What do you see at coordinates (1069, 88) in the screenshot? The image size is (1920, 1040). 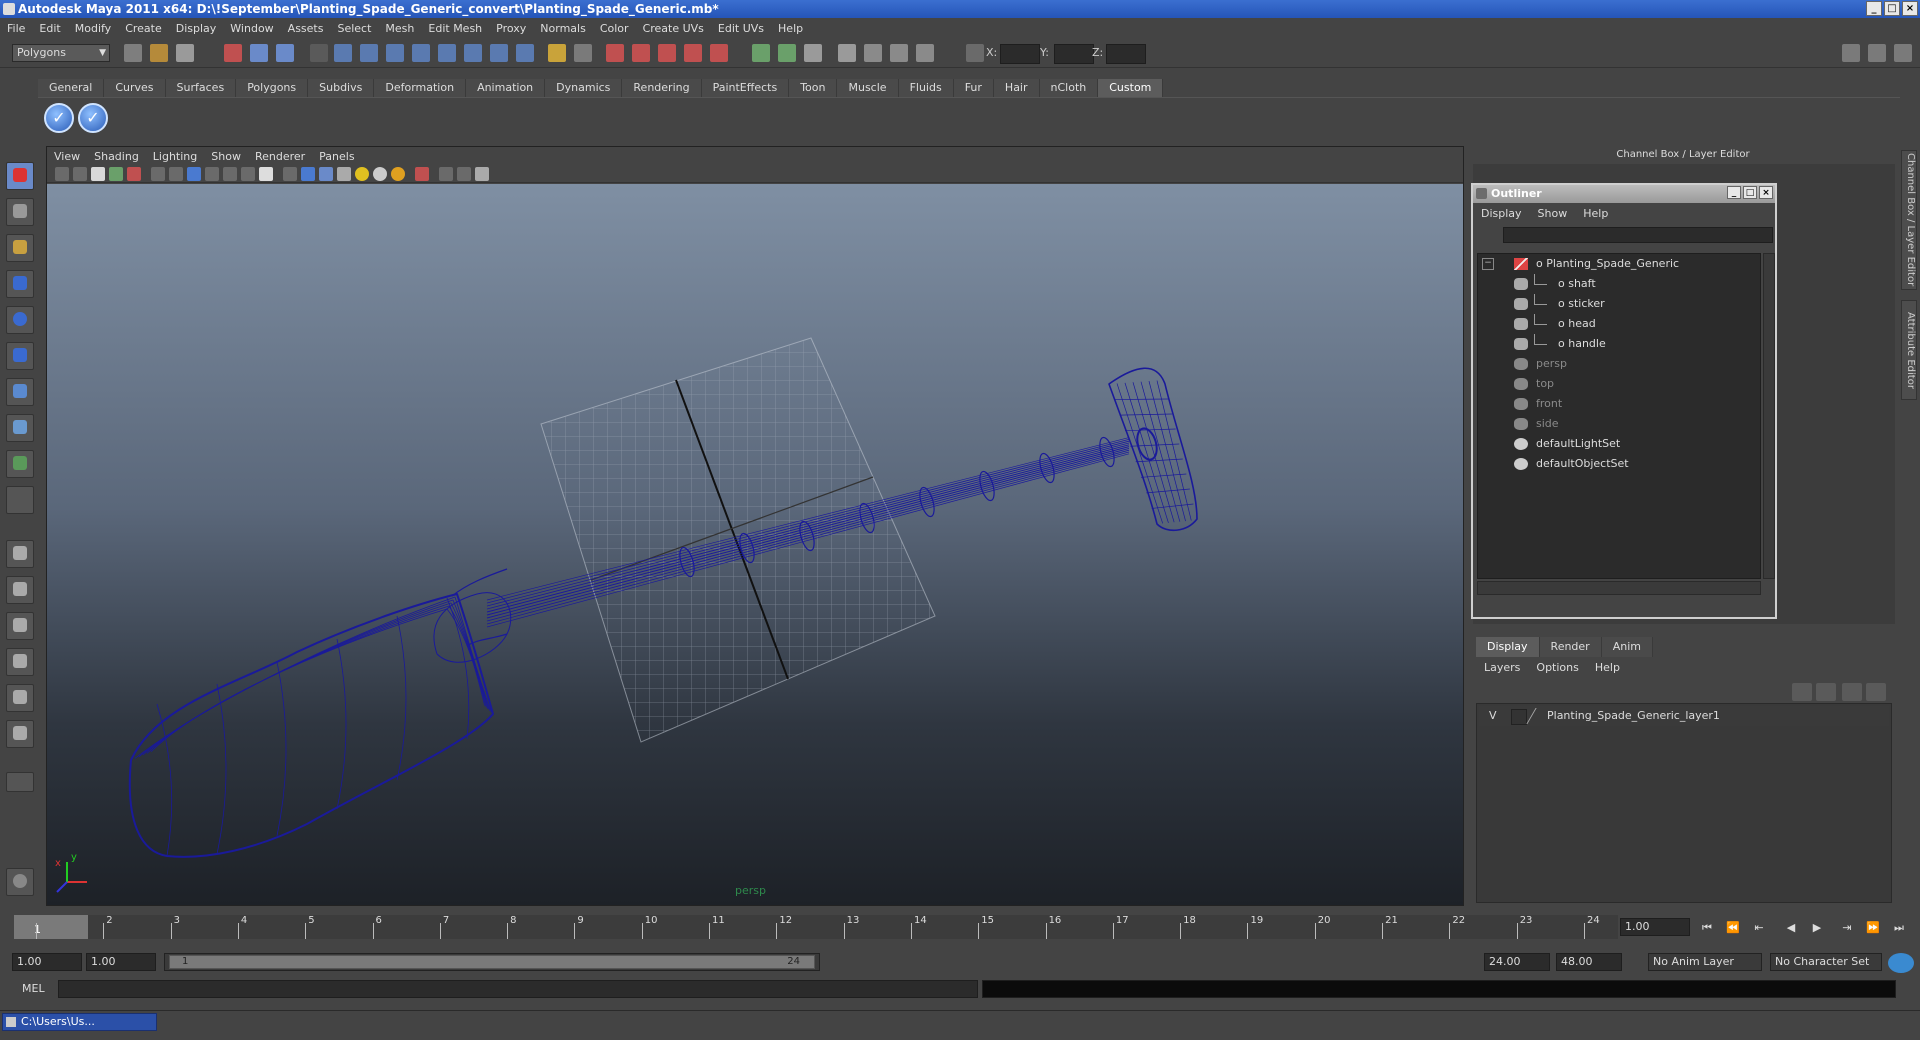 I see `shelf-tab-ncloth: nCloth` at bounding box center [1069, 88].